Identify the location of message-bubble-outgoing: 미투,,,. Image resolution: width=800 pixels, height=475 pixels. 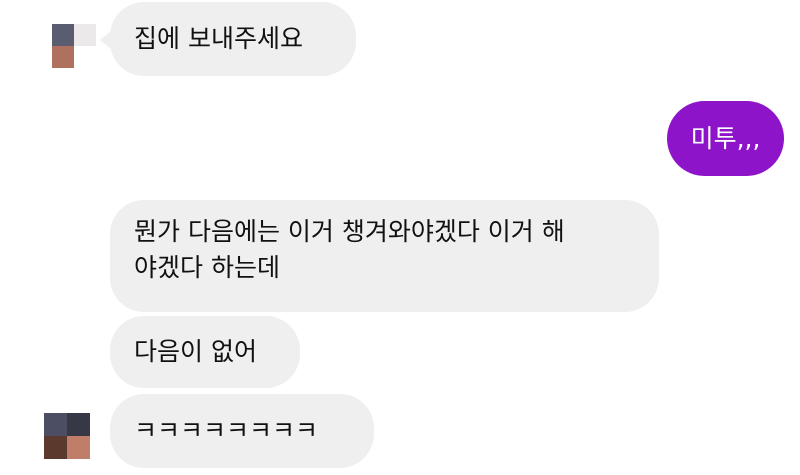
(725, 138).